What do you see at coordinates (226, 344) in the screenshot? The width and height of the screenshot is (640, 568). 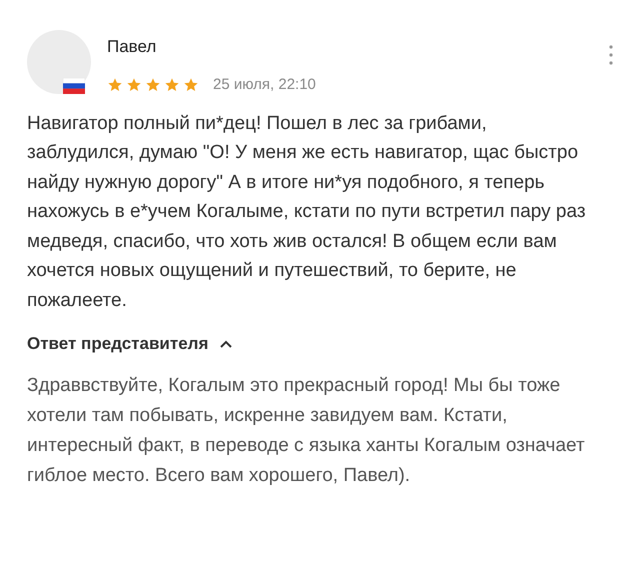 I see `caret-icon` at bounding box center [226, 344].